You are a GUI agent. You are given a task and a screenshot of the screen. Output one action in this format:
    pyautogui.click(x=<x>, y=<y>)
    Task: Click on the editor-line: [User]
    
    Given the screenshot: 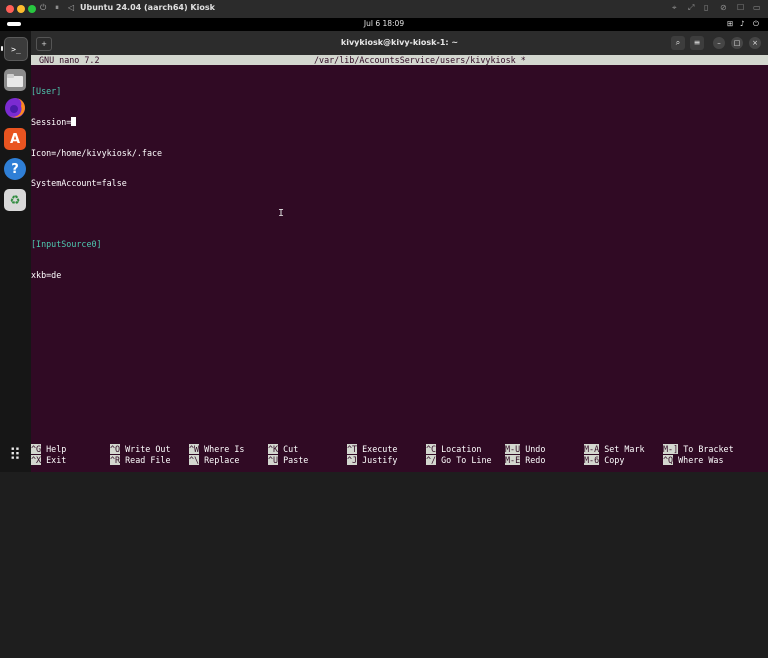 What is the action you would take?
    pyautogui.click(x=46, y=91)
    